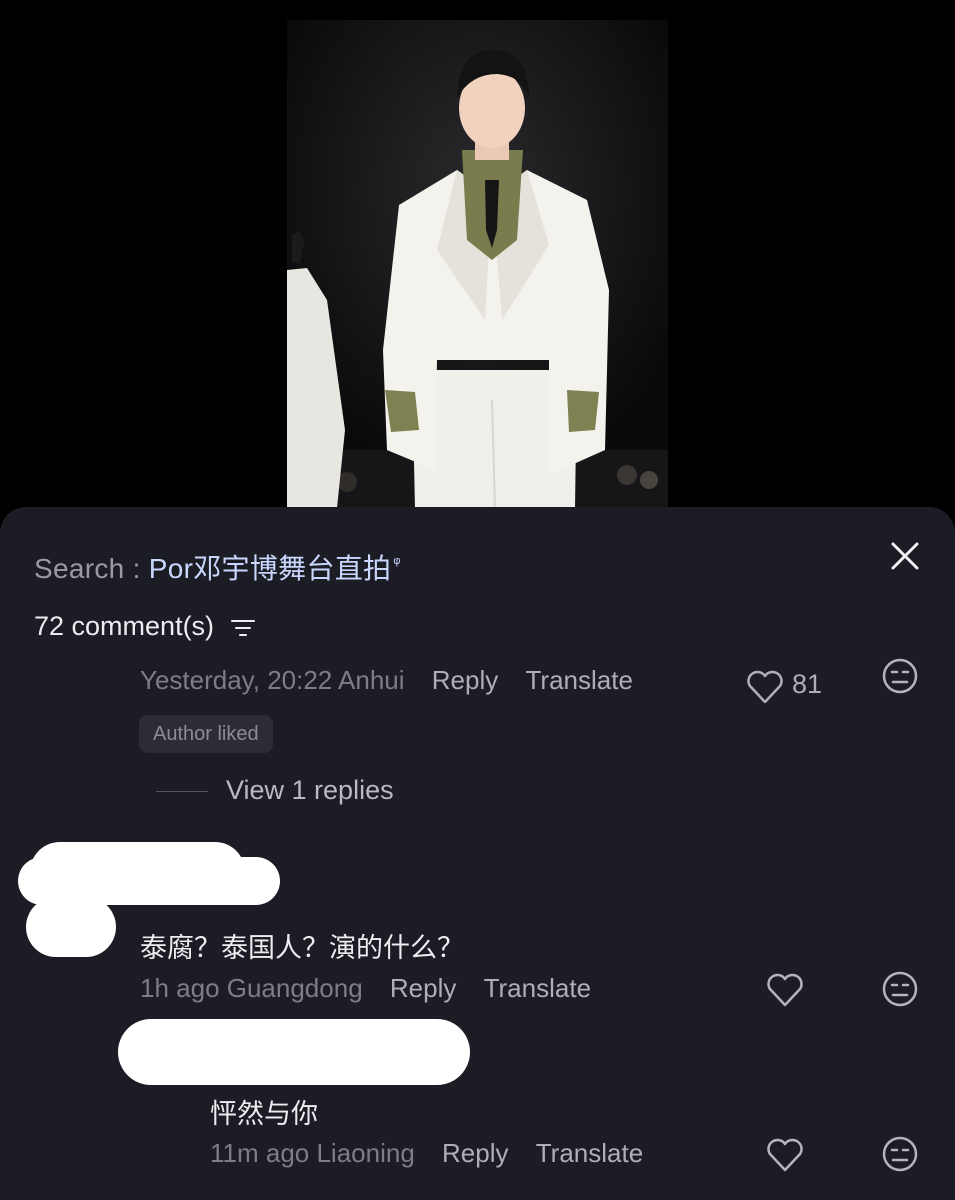 This screenshot has height=1200, width=955. Describe the element at coordinates (807, 684) in the screenshot. I see `comment-1-like-count: 81` at that location.